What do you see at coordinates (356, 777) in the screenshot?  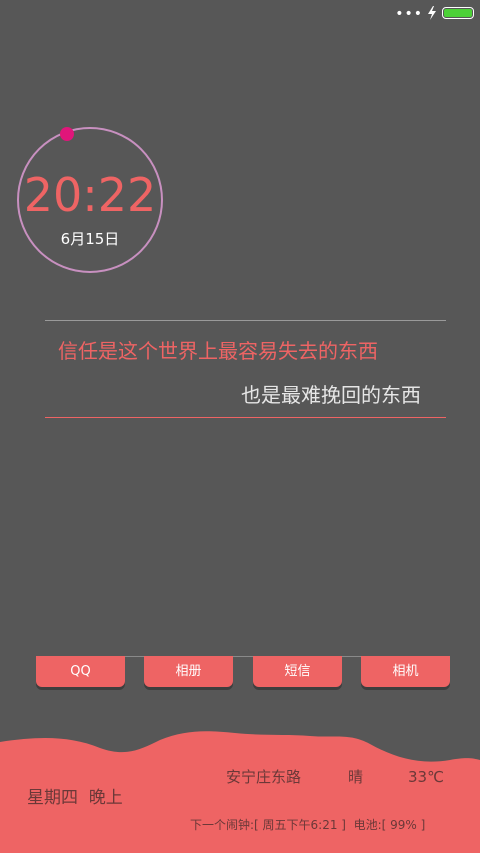 I see `weather-text: 晴` at bounding box center [356, 777].